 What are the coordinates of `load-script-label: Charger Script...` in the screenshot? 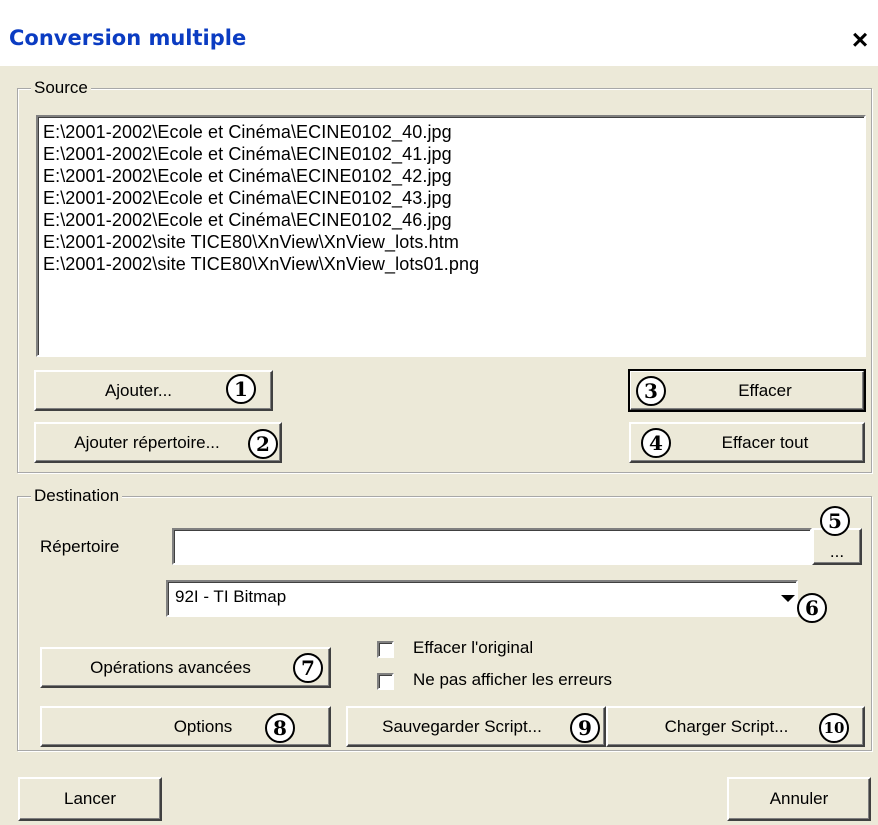 It's located at (726, 726).